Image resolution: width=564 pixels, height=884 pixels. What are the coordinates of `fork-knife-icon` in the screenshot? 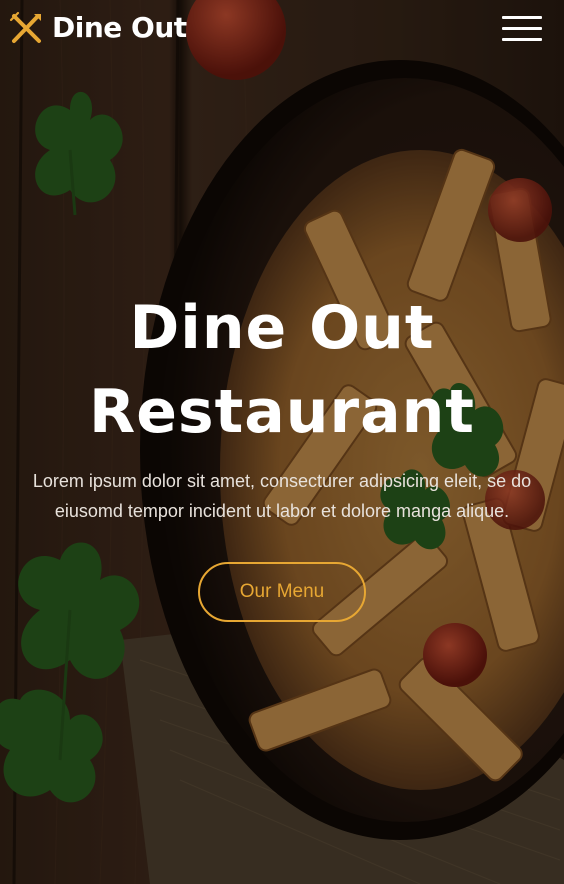 It's located at (25, 27).